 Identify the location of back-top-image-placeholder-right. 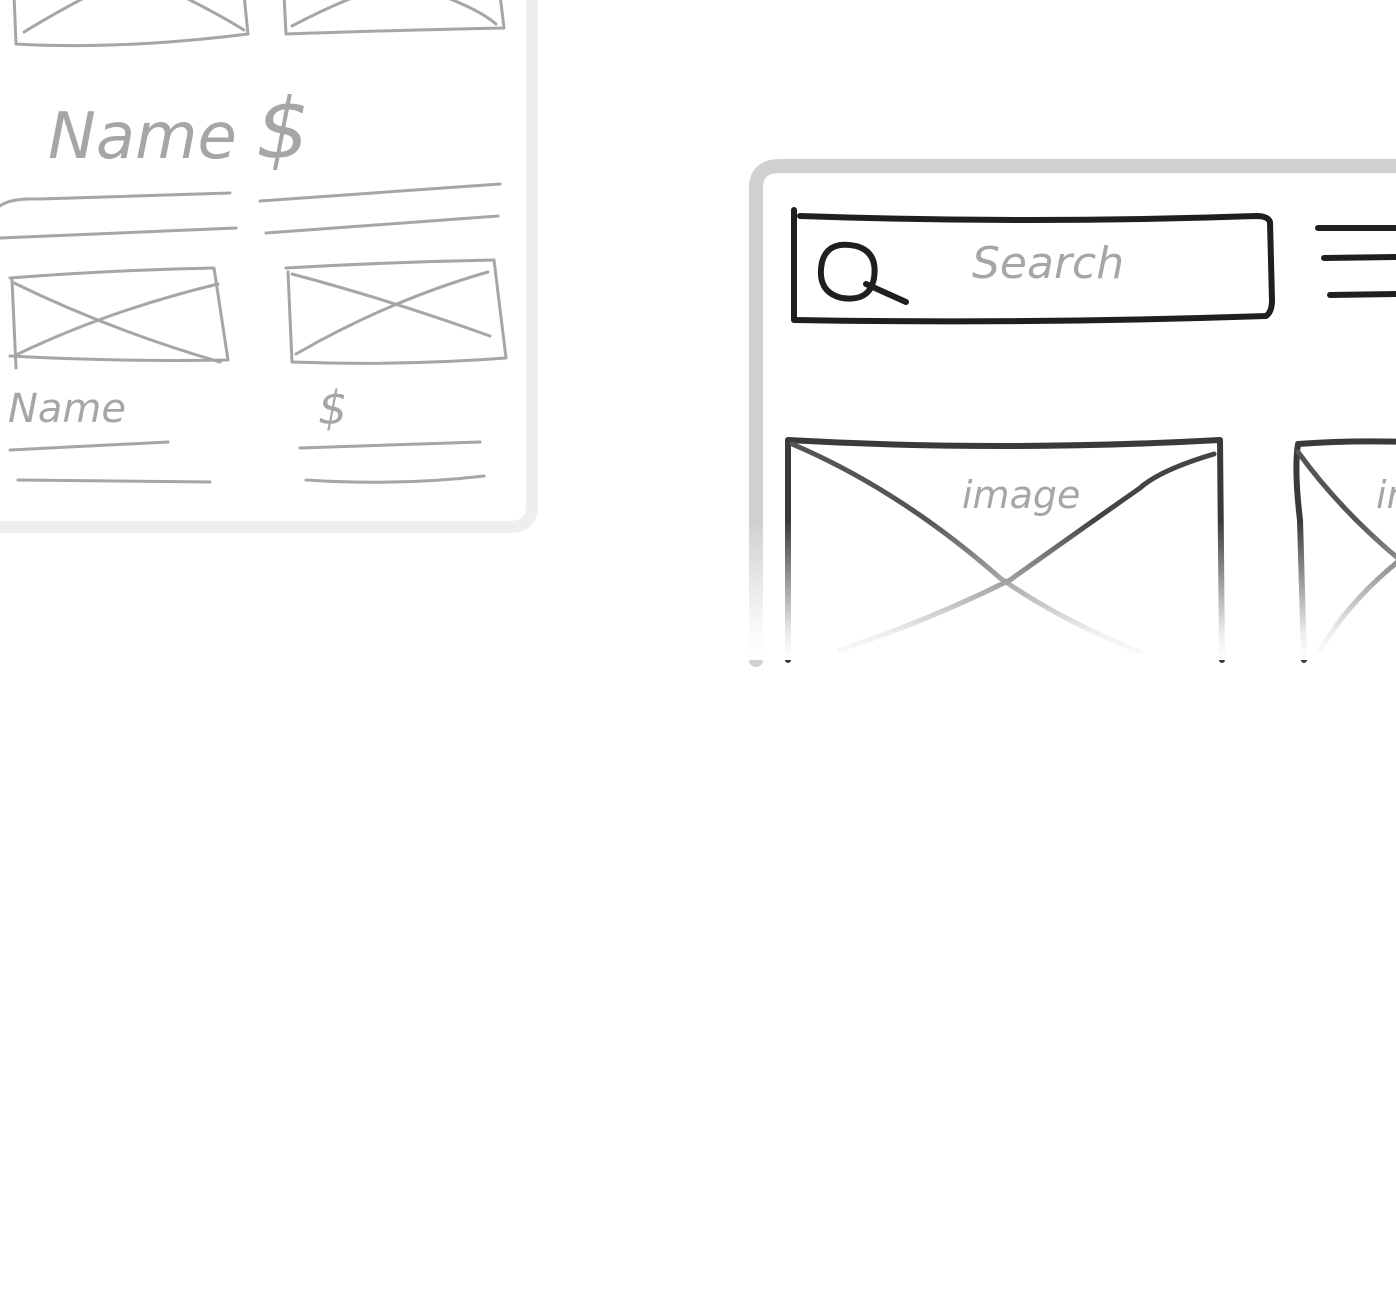
(394, 18).